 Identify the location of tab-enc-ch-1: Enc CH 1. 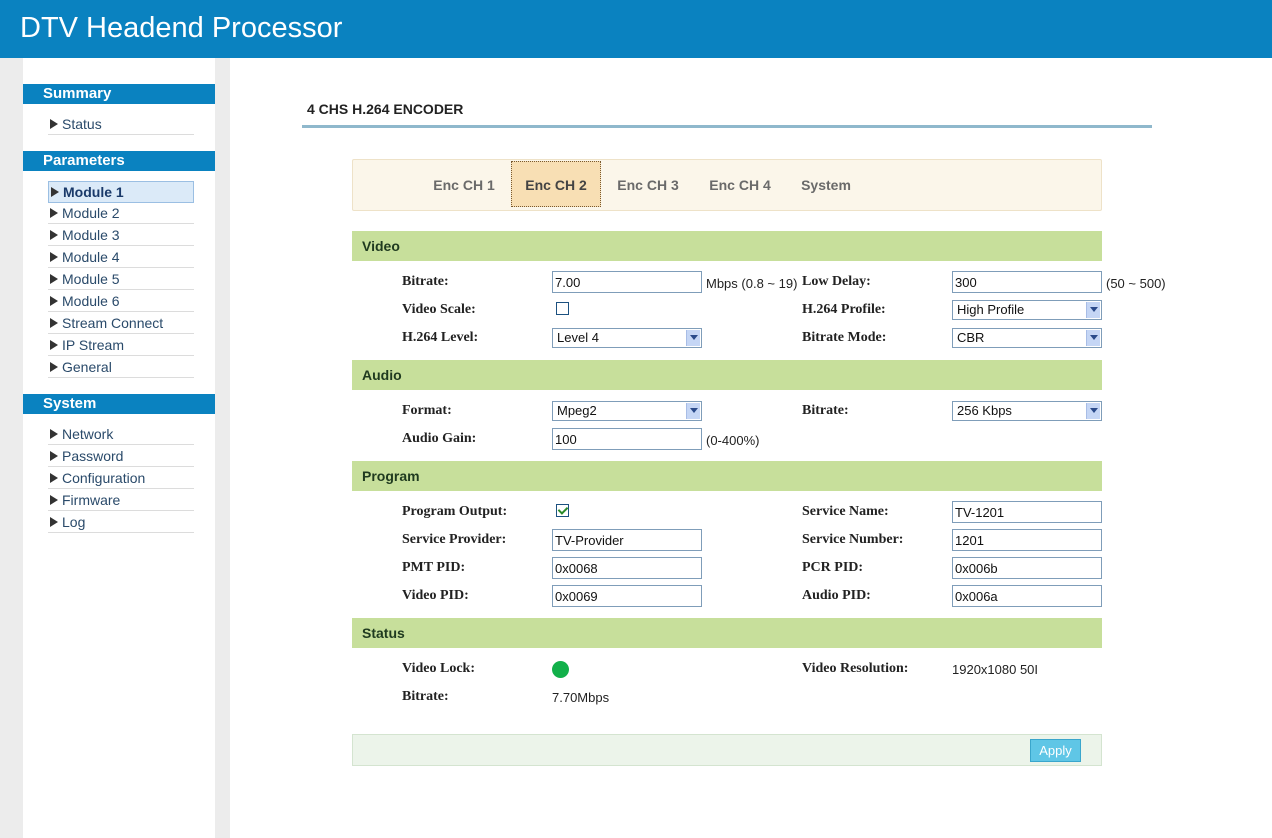
(464, 185).